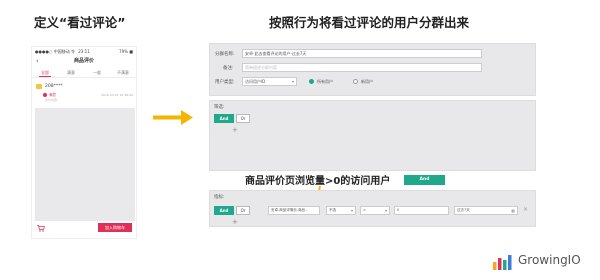 Image resolution: width=600 pixels, height=280 pixels. Describe the element at coordinates (502, 262) in the screenshot. I see `growingio-logo-icon` at that location.